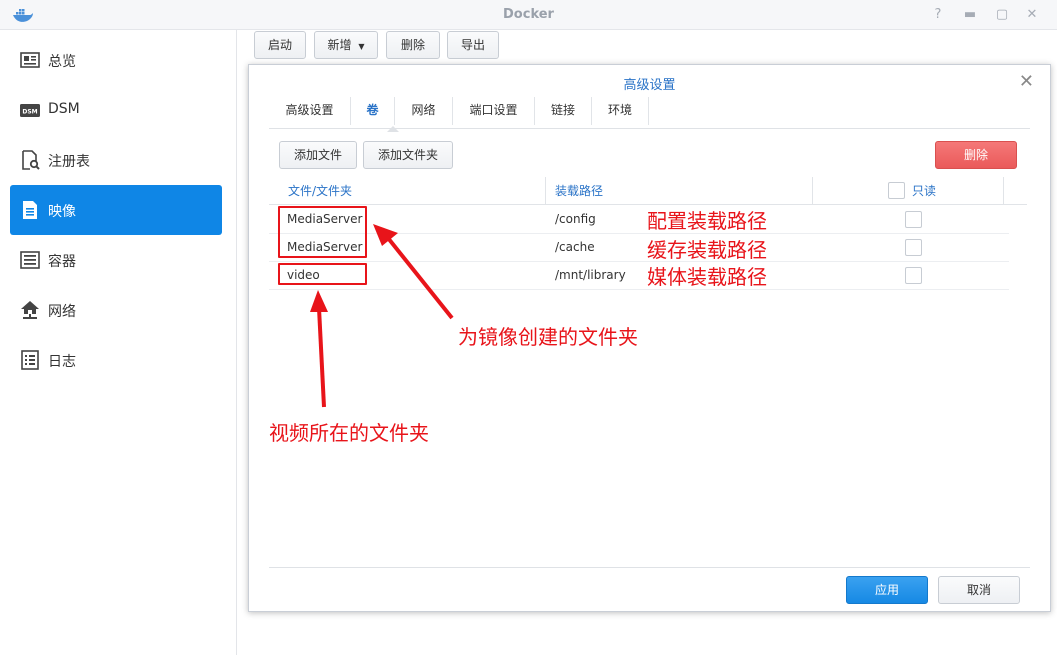  Describe the element at coordinates (413, 272) in the screenshot. I see `annotation-arrow-to-mediaserver` at that location.